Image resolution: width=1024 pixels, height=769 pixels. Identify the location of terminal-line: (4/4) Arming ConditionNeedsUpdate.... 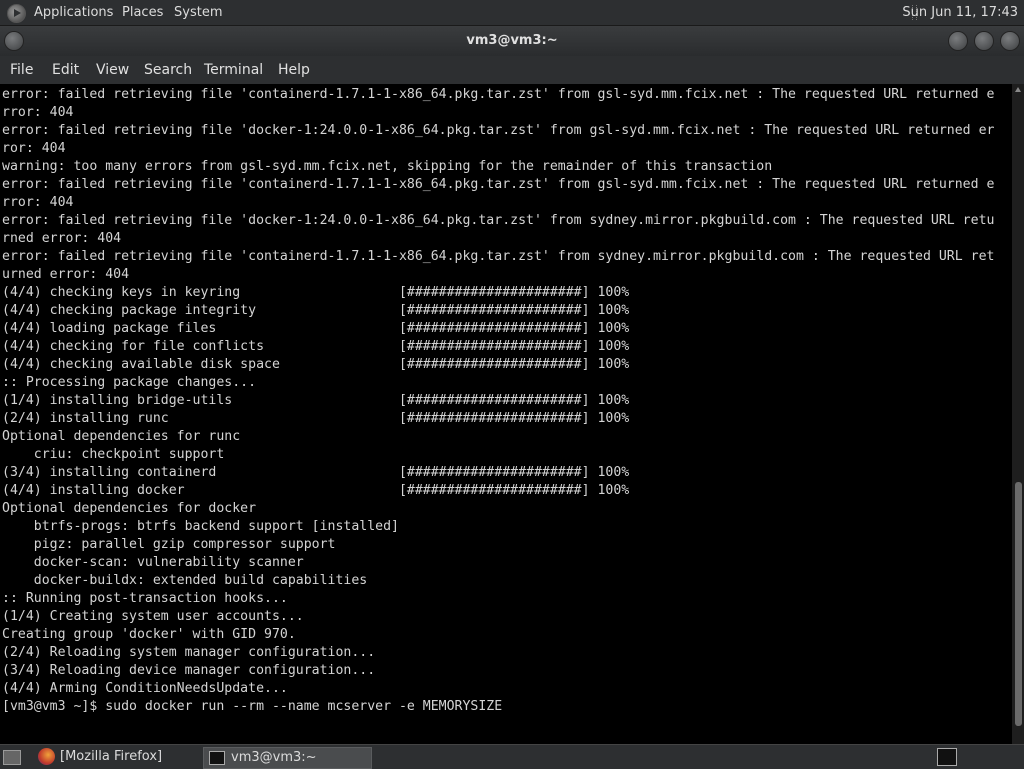
(145, 688).